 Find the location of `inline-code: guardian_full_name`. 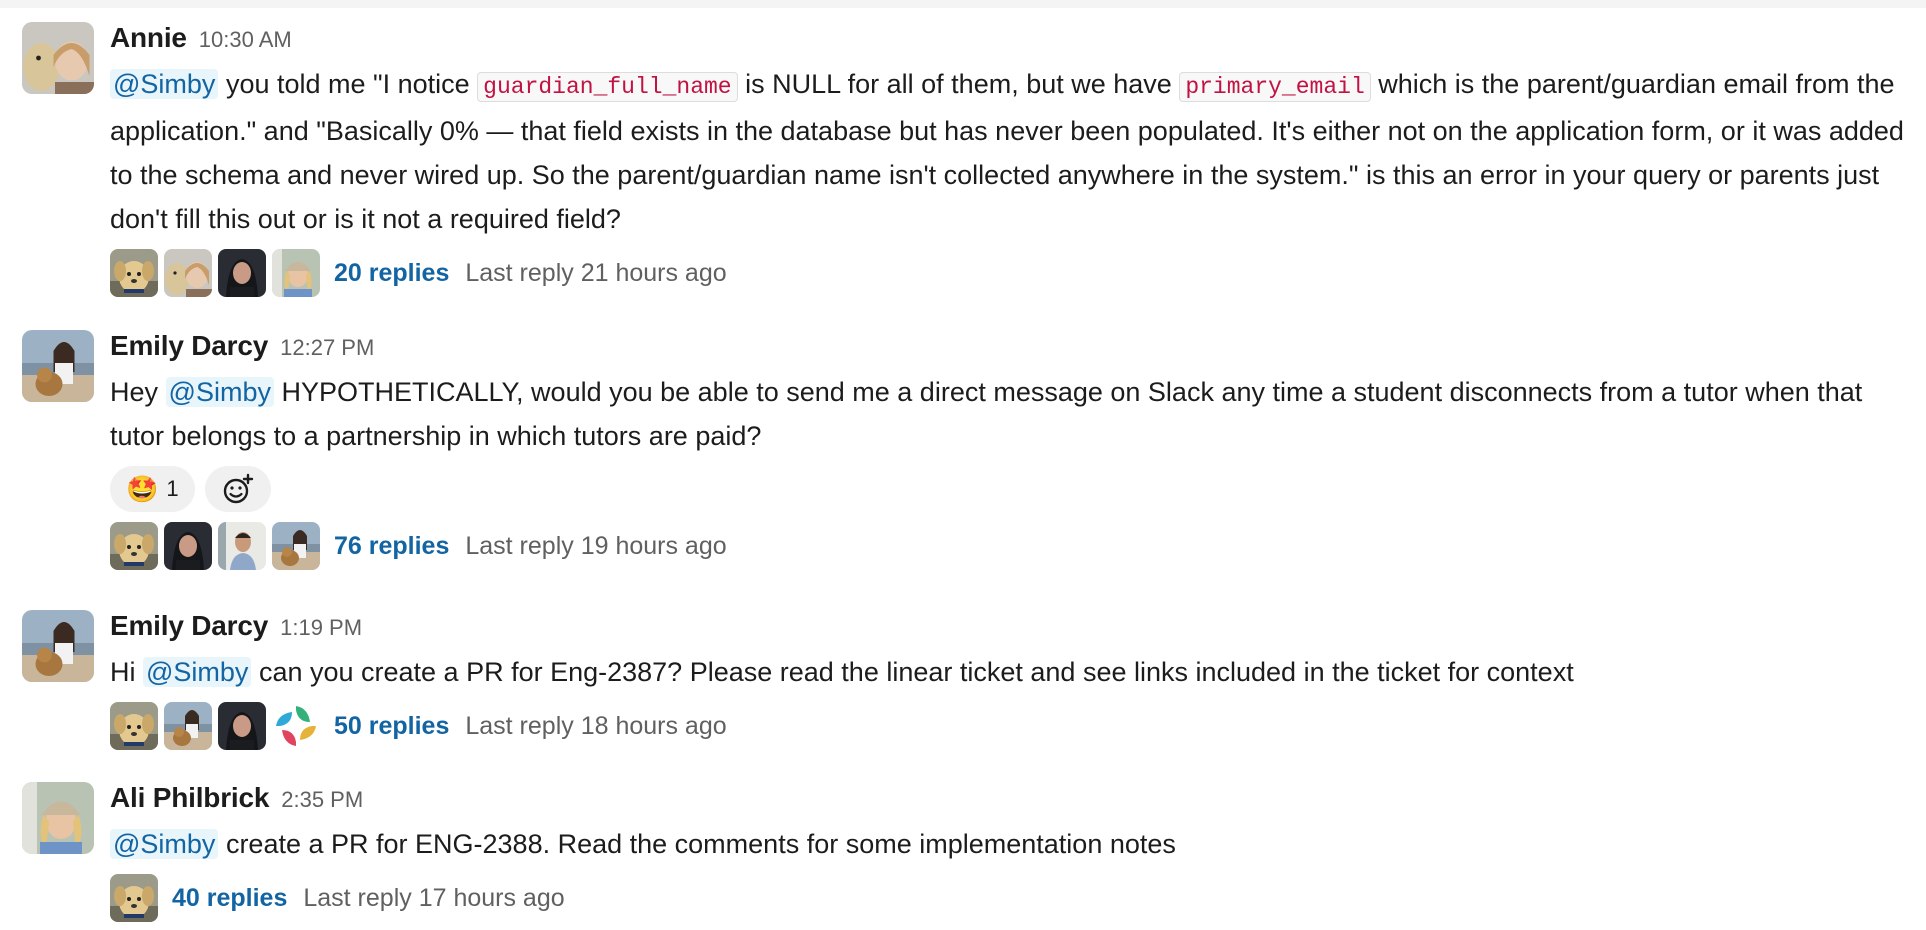

inline-code: guardian_full_name is located at coordinates (607, 87).